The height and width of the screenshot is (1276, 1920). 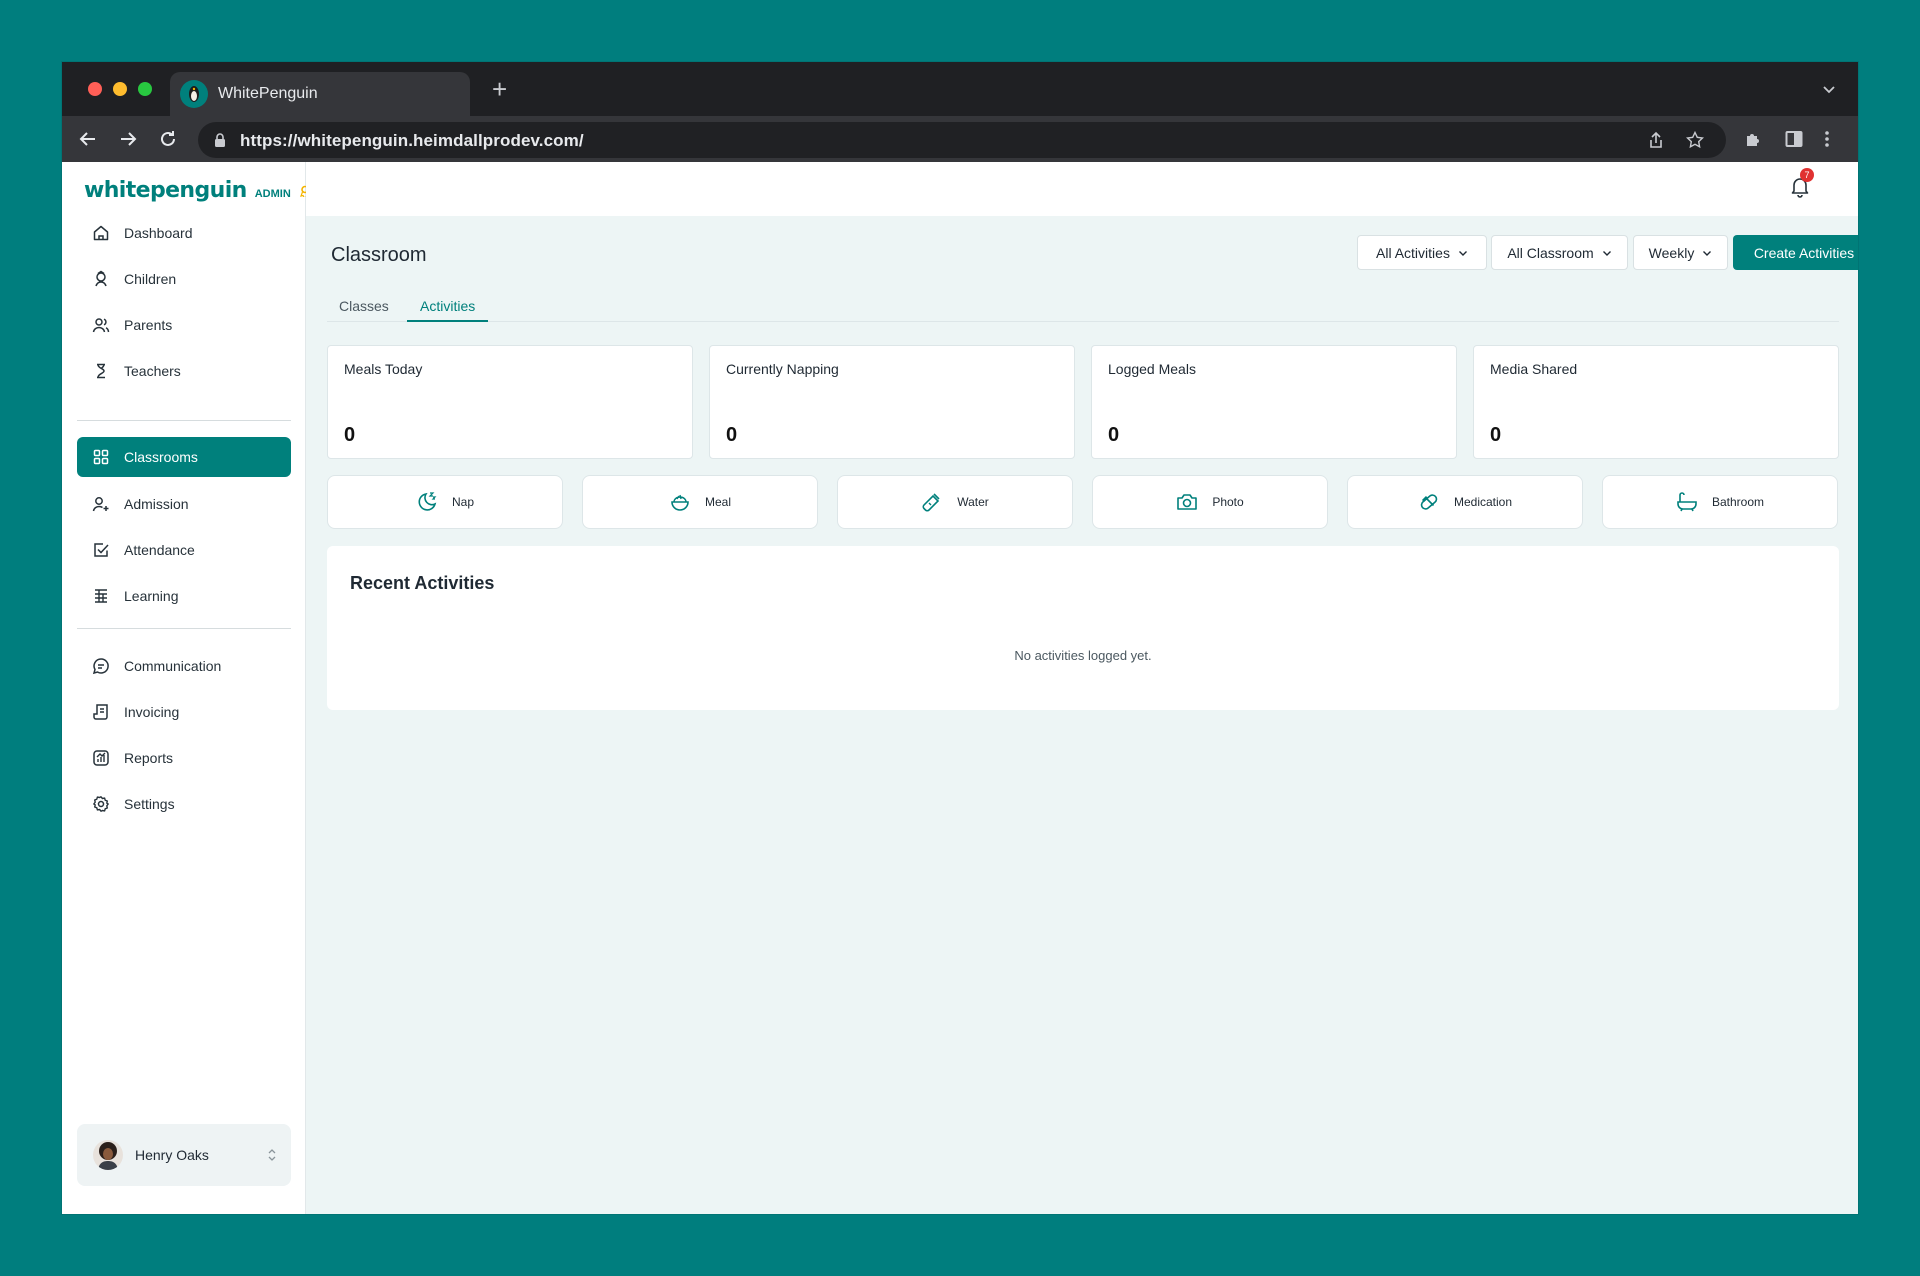 I want to click on sidebar-item-communication: Communication, so click(x=184, y=666).